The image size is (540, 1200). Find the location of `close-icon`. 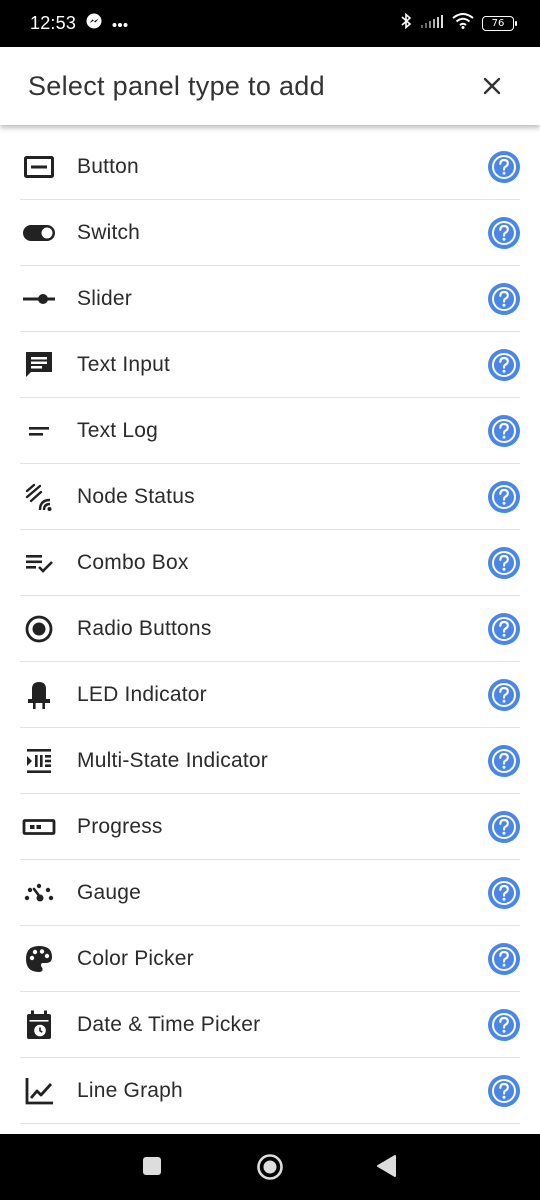

close-icon is located at coordinates (492, 86).